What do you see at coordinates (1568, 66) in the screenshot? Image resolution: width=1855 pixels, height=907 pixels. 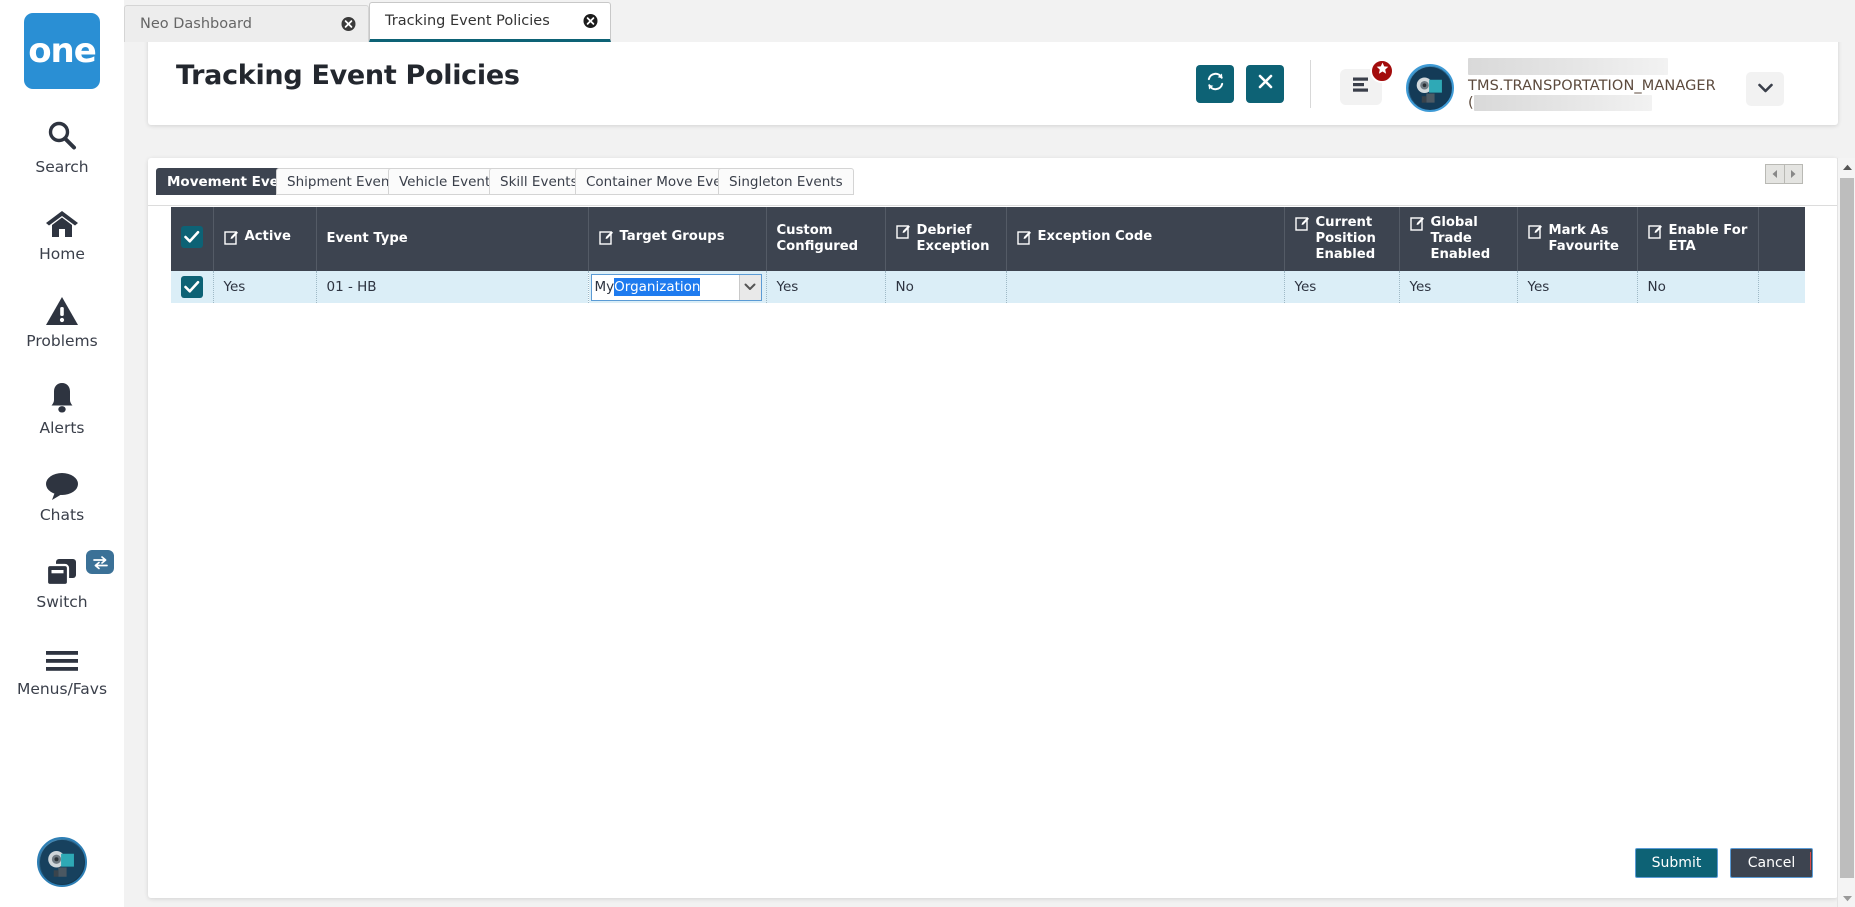 I see `redacted-company-name` at bounding box center [1568, 66].